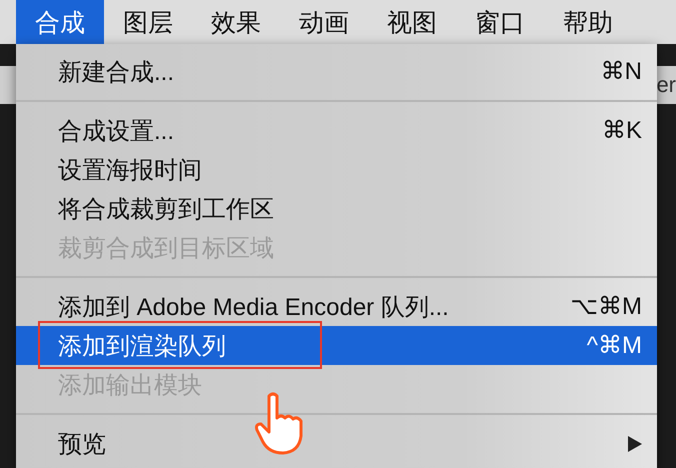  I want to click on menu-title: 合成, so click(60, 22).